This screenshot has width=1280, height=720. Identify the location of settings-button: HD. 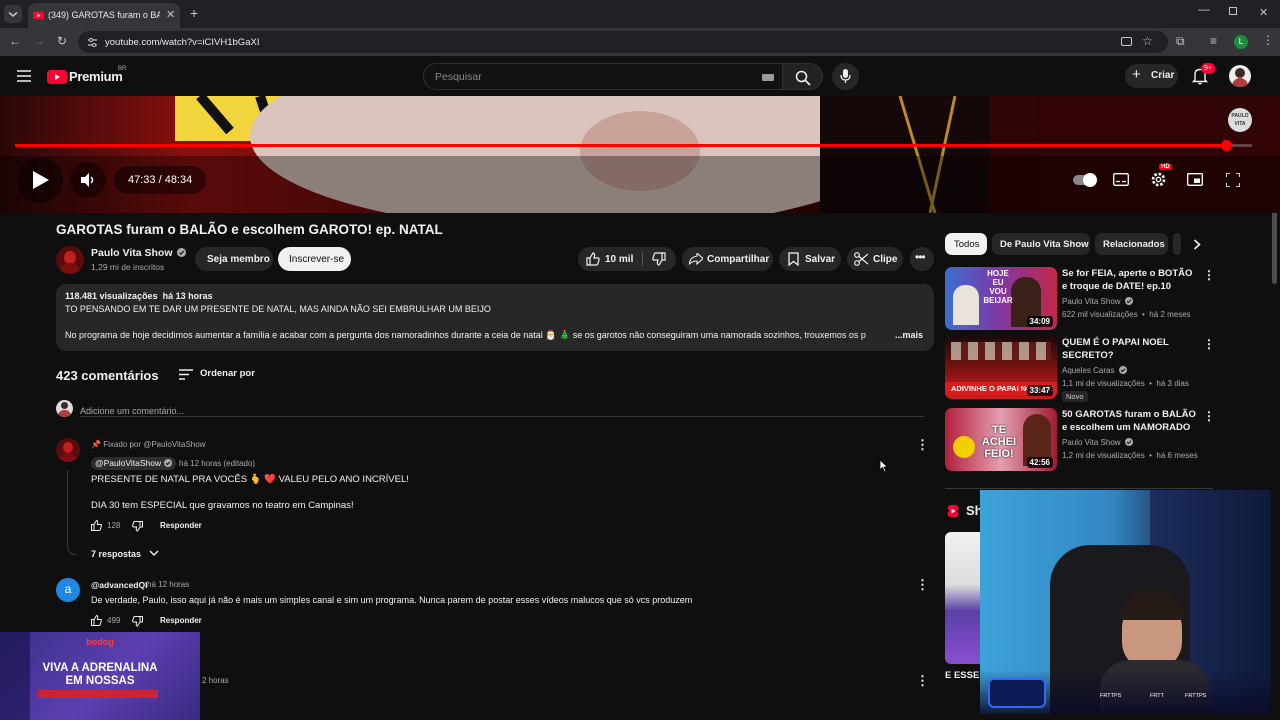
(1161, 176).